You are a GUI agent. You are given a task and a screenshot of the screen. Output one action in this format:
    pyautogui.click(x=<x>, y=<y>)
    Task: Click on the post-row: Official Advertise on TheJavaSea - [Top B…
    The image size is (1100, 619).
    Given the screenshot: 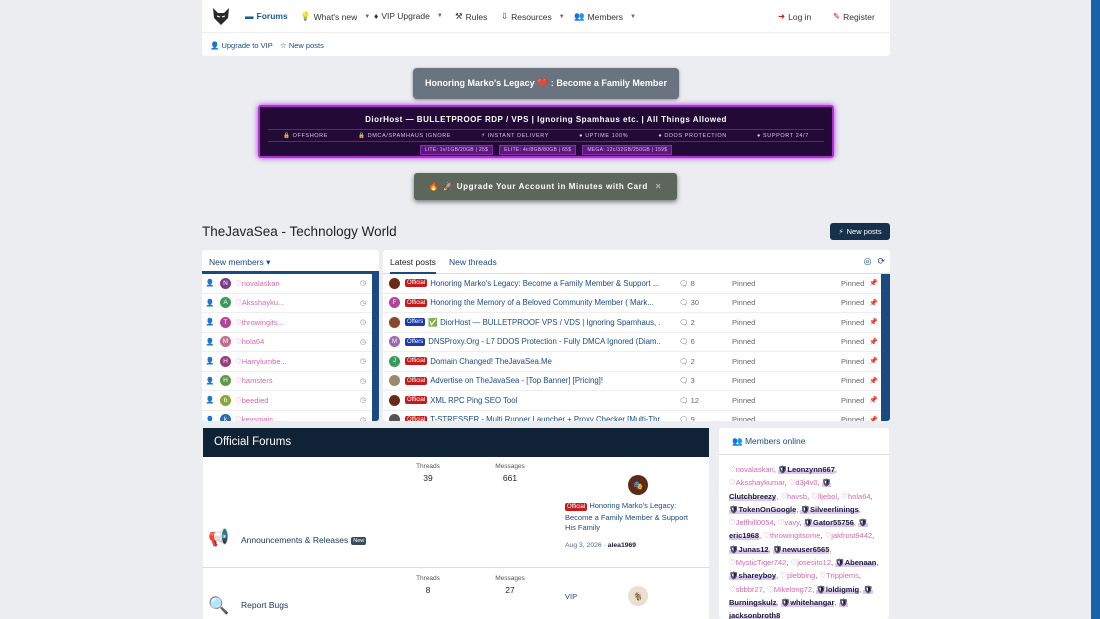 What is the action you would take?
    pyautogui.click(x=636, y=381)
    